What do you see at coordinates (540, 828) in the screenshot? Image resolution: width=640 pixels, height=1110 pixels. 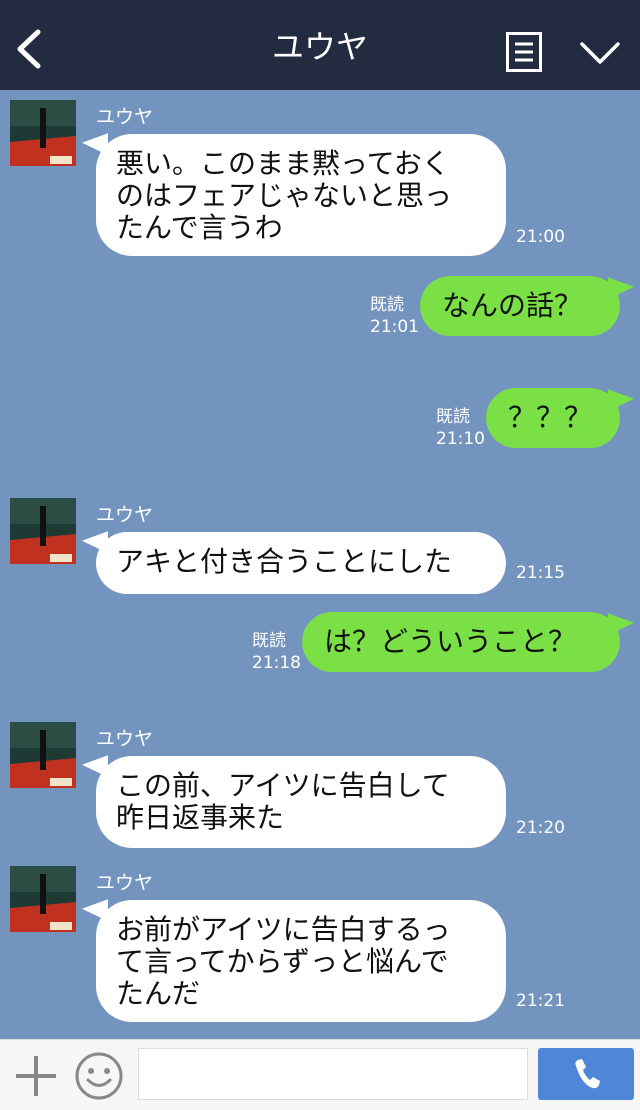 I see `message-time: 21:20` at bounding box center [540, 828].